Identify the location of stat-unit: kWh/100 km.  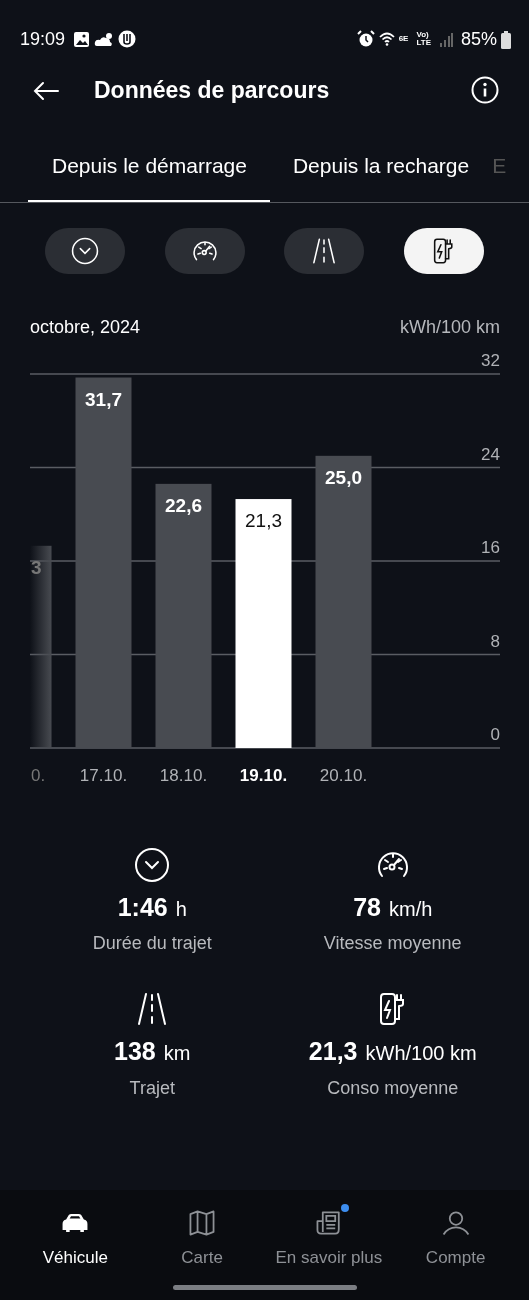
(421, 1053).